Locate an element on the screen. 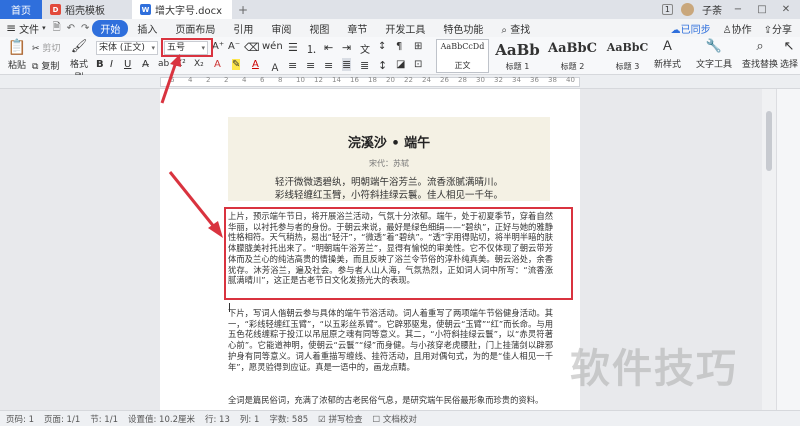 Image resolution: width=800 pixels, height=426 pixels. superscript-icon: X² is located at coordinates (181, 64).